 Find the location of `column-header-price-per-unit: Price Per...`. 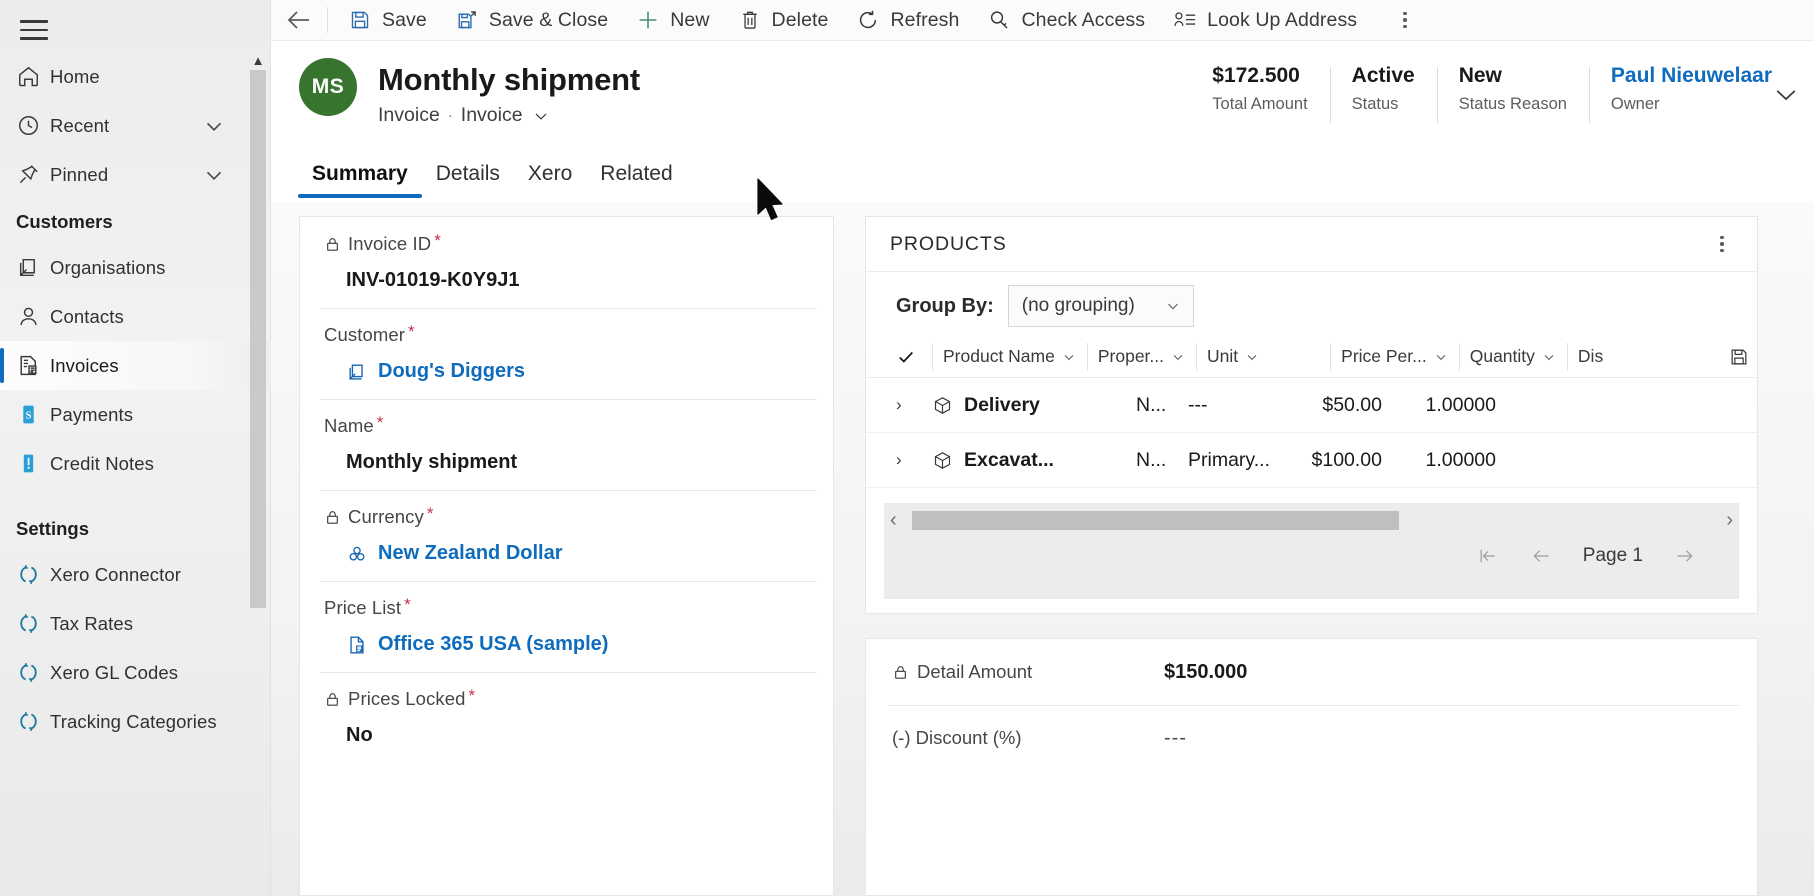

column-header-price-per-unit: Price Per... is located at coordinates (1394, 356).